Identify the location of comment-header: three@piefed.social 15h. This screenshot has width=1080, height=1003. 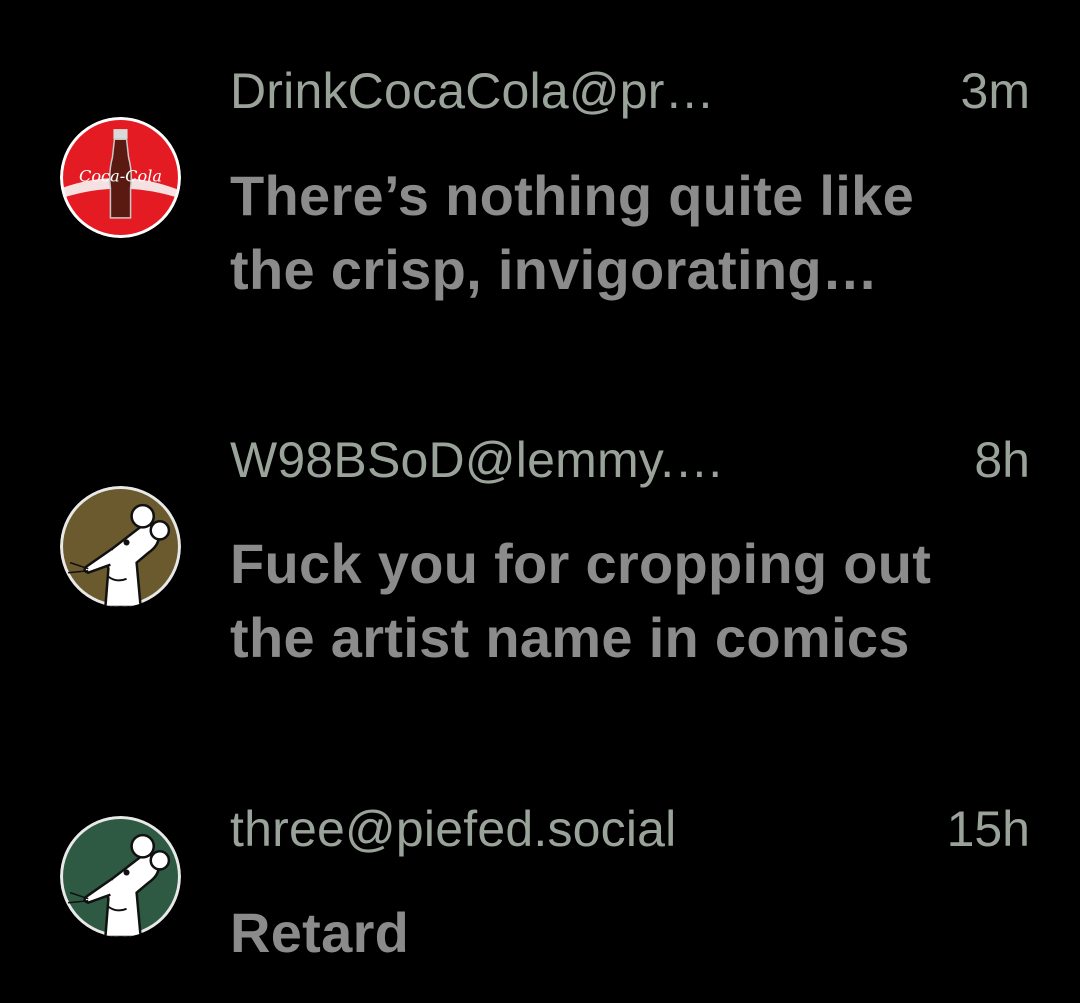
(630, 829).